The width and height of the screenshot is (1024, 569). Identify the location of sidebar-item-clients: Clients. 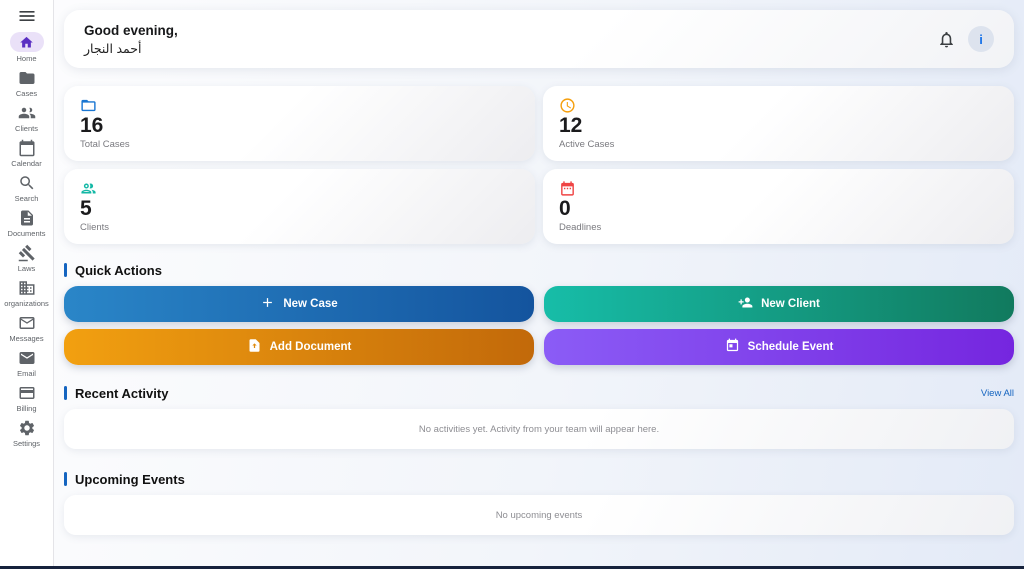
(26, 118).